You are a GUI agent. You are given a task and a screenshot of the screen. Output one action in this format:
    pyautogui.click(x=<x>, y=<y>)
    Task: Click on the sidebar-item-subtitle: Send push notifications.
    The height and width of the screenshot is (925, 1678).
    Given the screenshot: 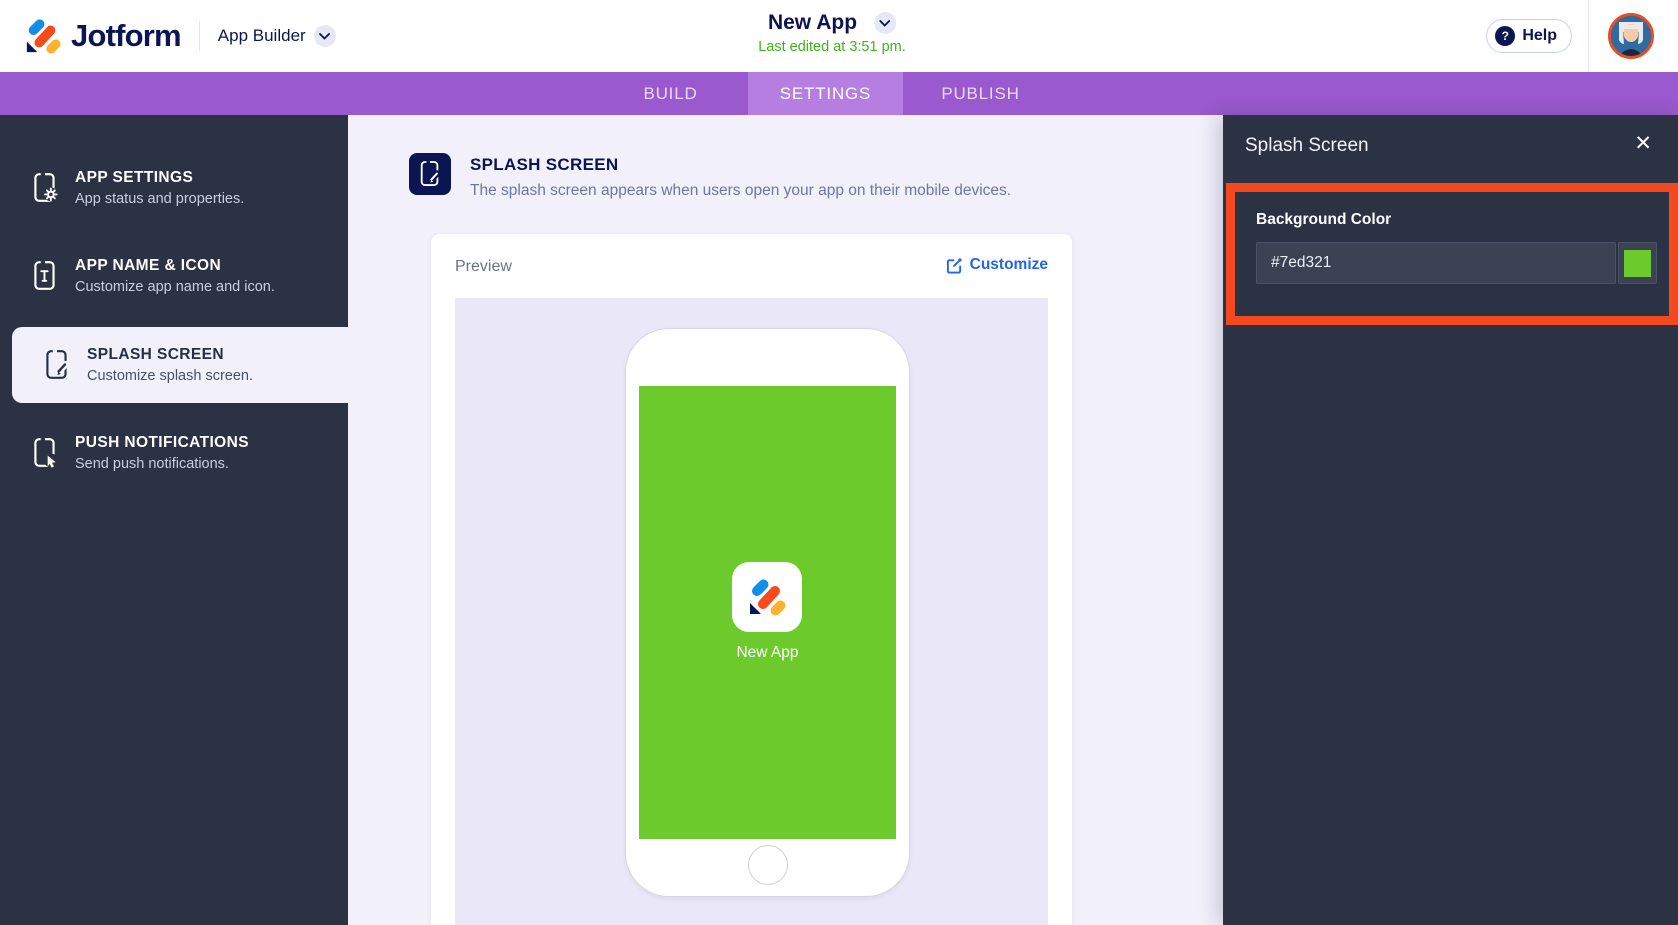 What is the action you would take?
    pyautogui.click(x=152, y=464)
    